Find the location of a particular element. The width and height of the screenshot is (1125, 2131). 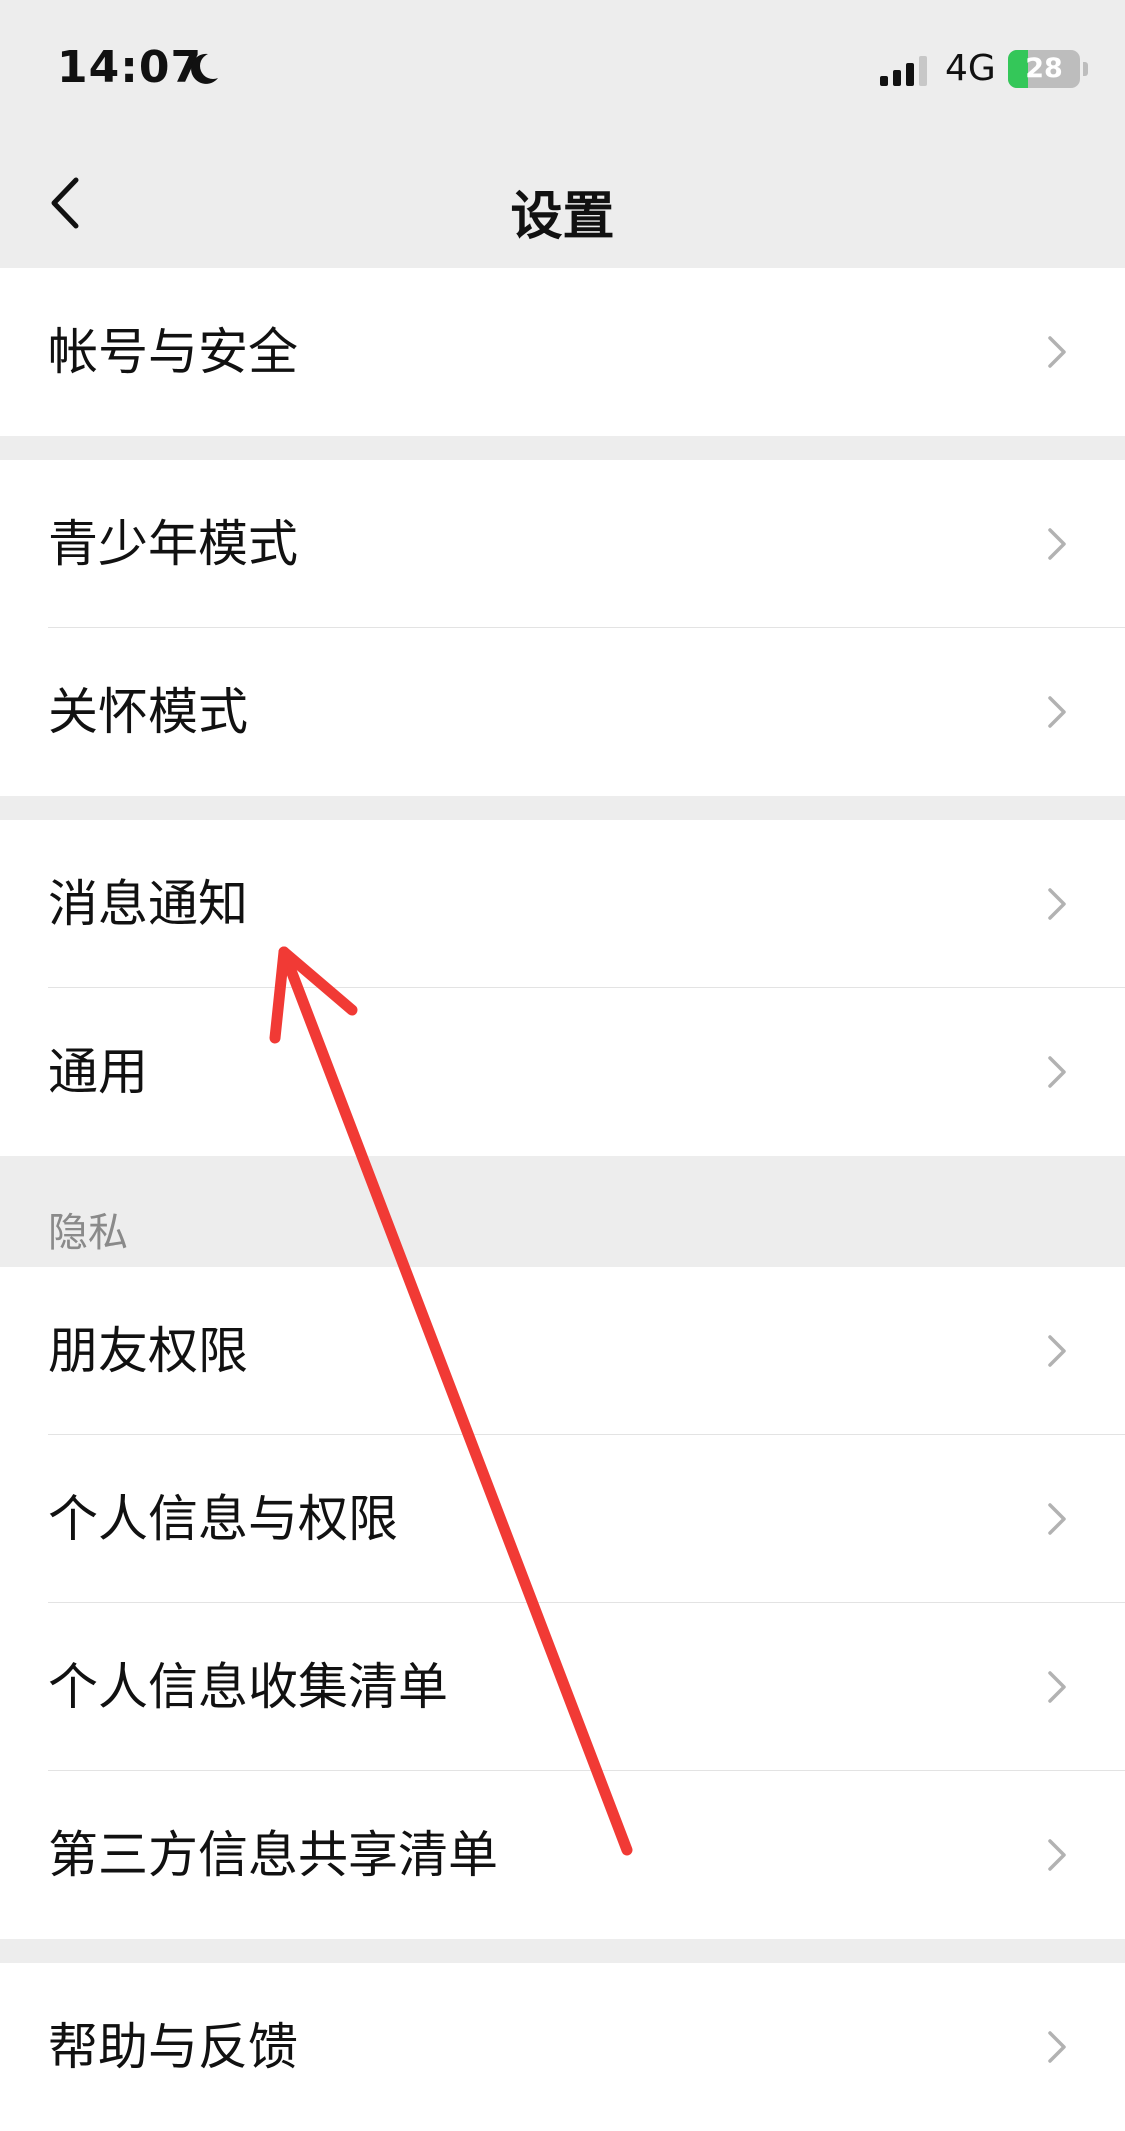

settings-item-label: 通用 is located at coordinates (98, 1072).